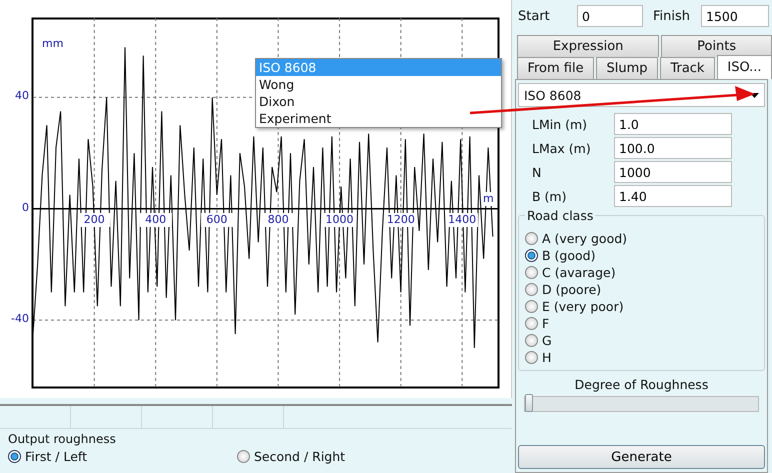 This screenshot has height=473, width=772. What do you see at coordinates (378, 101) in the screenshot?
I see `dropdown-option: Dixon` at bounding box center [378, 101].